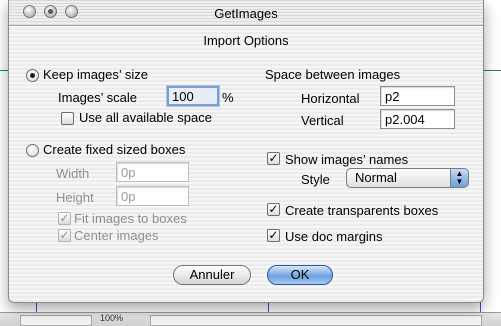 The width and height of the screenshot is (501, 326). What do you see at coordinates (145, 117) in the screenshot?
I see `use-all-space-label: Use all available space` at bounding box center [145, 117].